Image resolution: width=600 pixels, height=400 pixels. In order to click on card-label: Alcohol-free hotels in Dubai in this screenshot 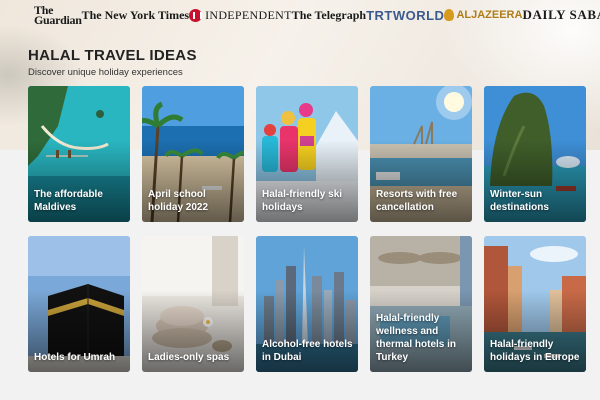, I will do `click(307, 351)`.